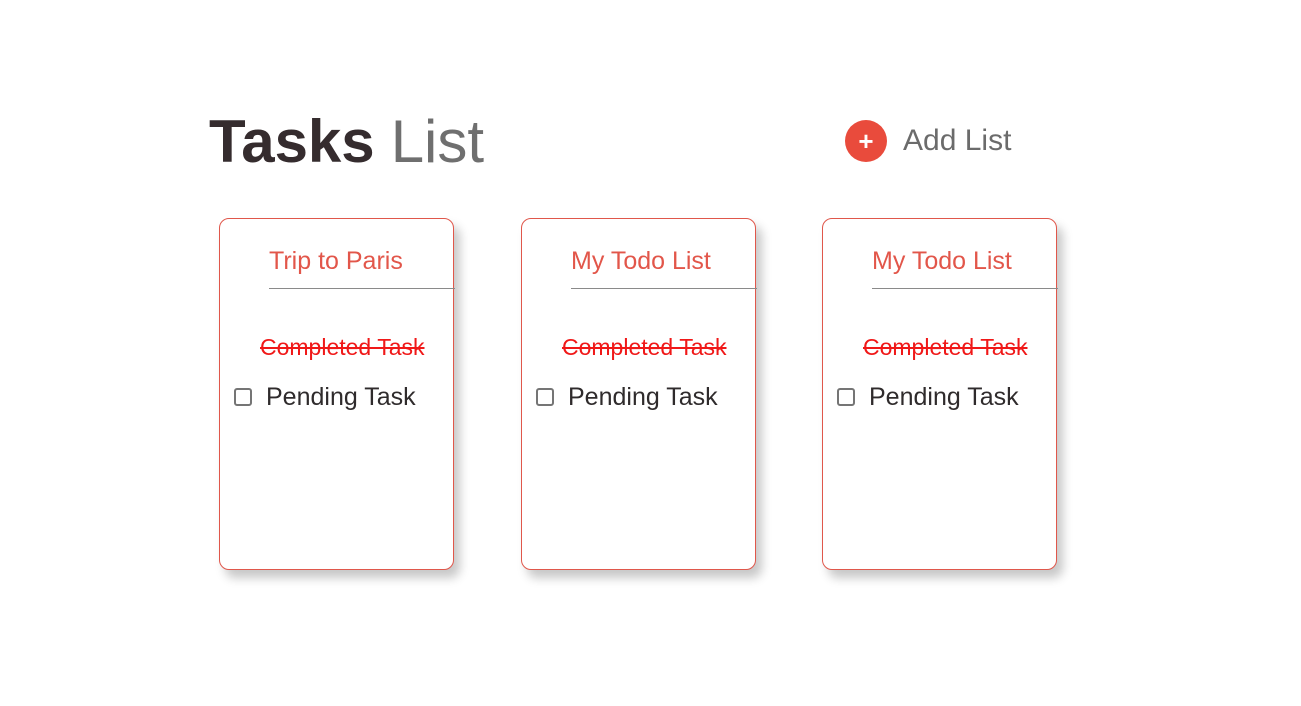 Image resolution: width=1301 pixels, height=706 pixels. Describe the element at coordinates (437, 141) in the screenshot. I see `page-title-light: List` at that location.